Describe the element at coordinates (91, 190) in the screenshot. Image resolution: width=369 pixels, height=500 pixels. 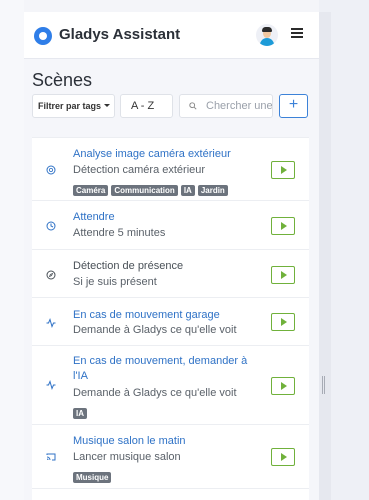
I see `tag-badge: Caméra` at that location.